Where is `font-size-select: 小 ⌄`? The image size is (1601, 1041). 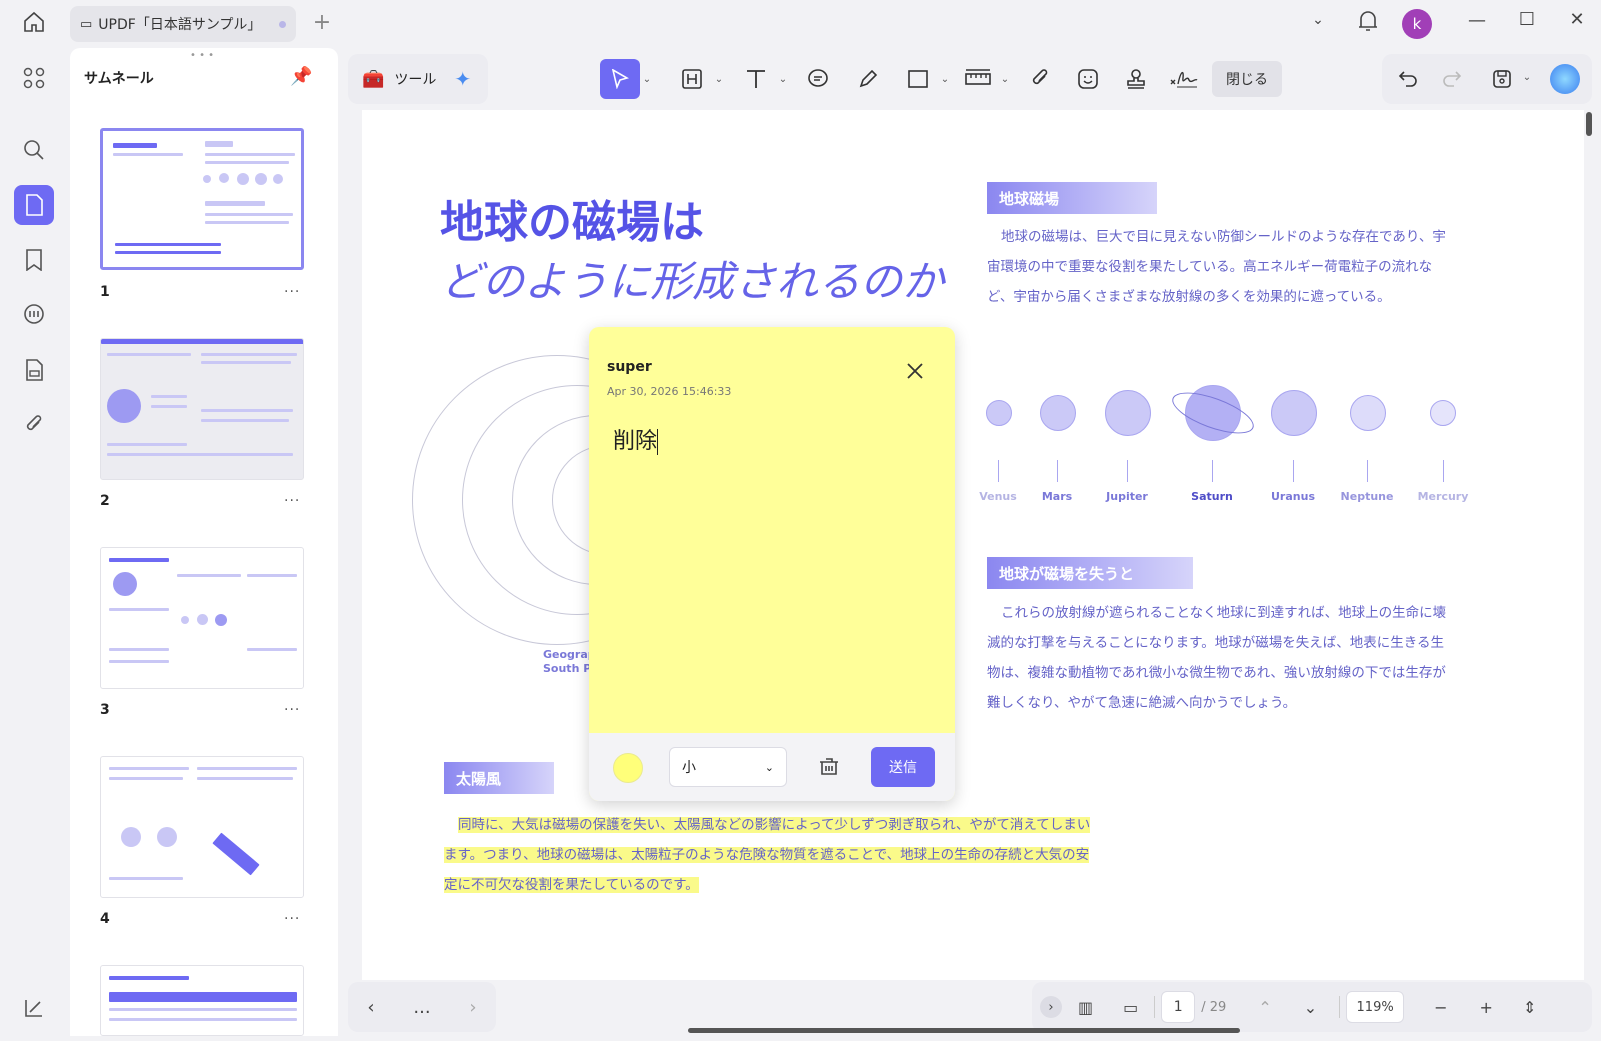 font-size-select: 小 ⌄ is located at coordinates (728, 767).